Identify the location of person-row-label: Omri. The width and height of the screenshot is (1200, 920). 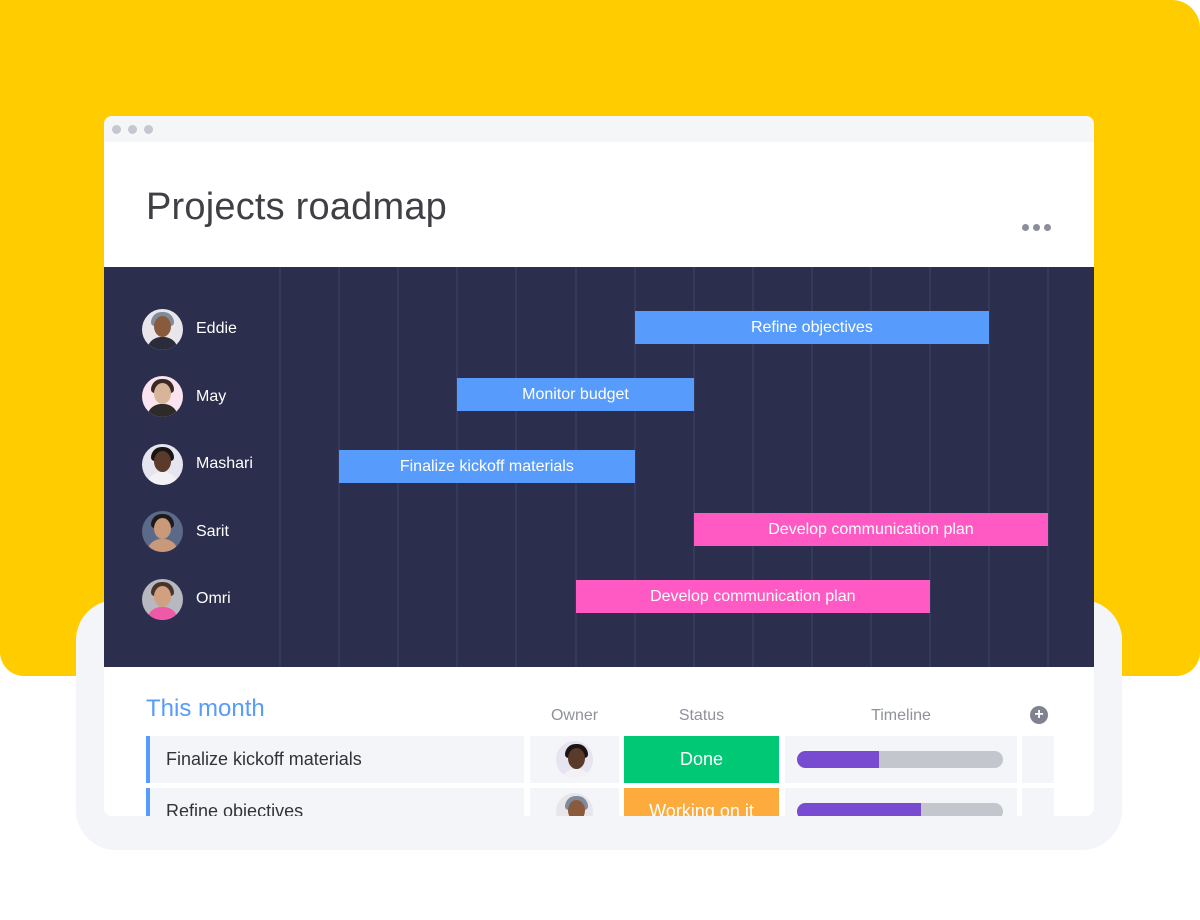
(186, 599).